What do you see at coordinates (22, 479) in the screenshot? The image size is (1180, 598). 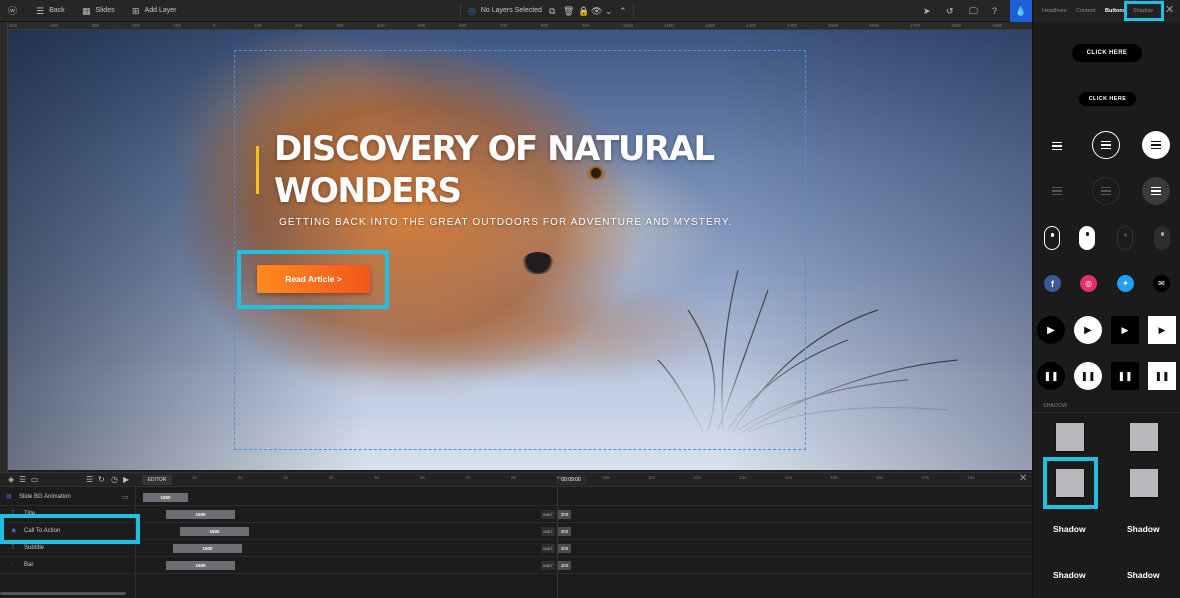 I see `list-icon: ☰` at bounding box center [22, 479].